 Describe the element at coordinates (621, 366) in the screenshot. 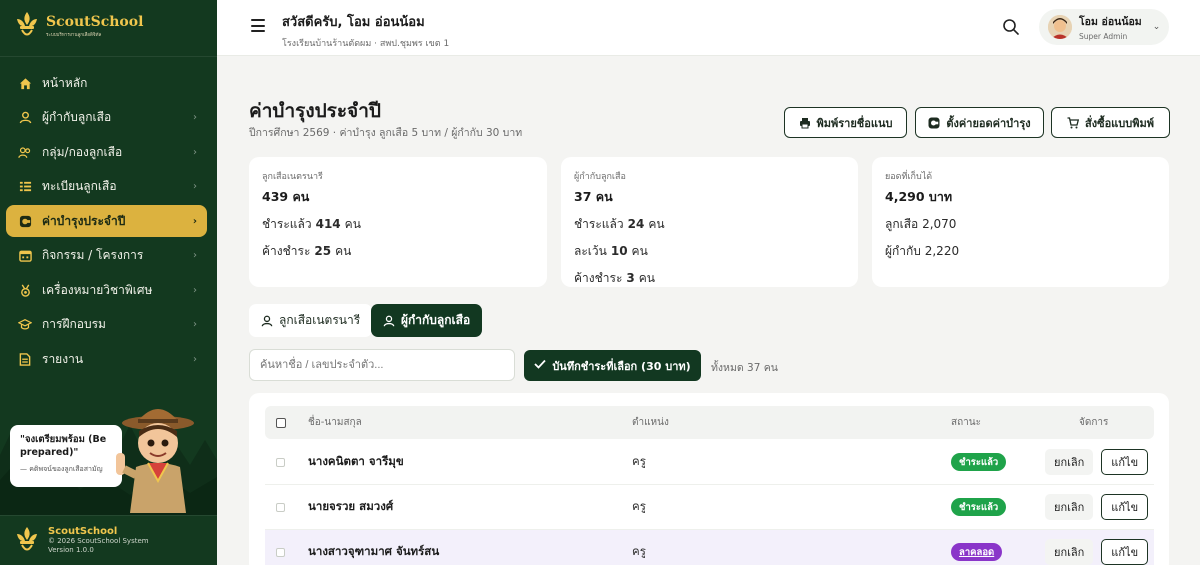

I see `record-payment-label: บันทึกชำระที่เลือก (30 บาท)` at that location.